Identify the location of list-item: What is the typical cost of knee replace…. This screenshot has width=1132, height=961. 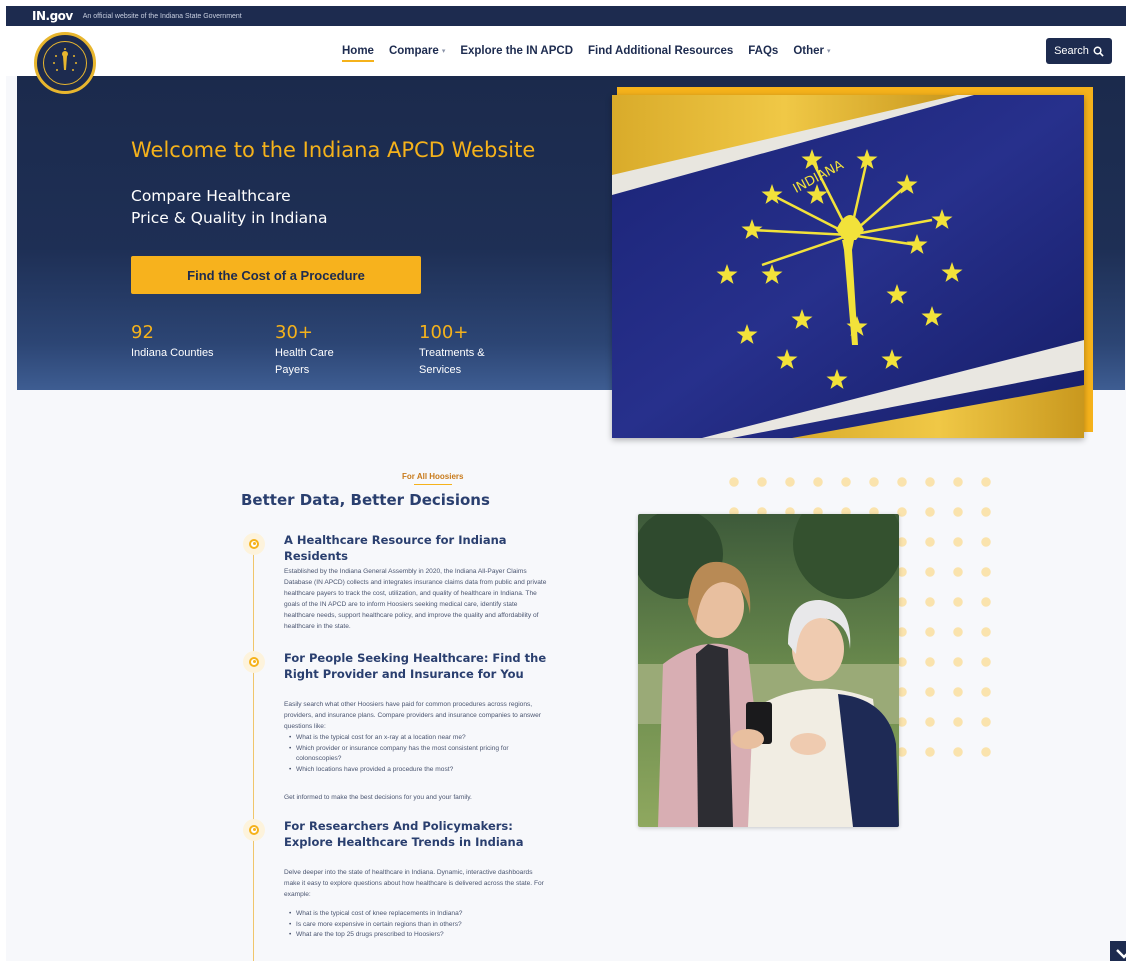
(421, 914).